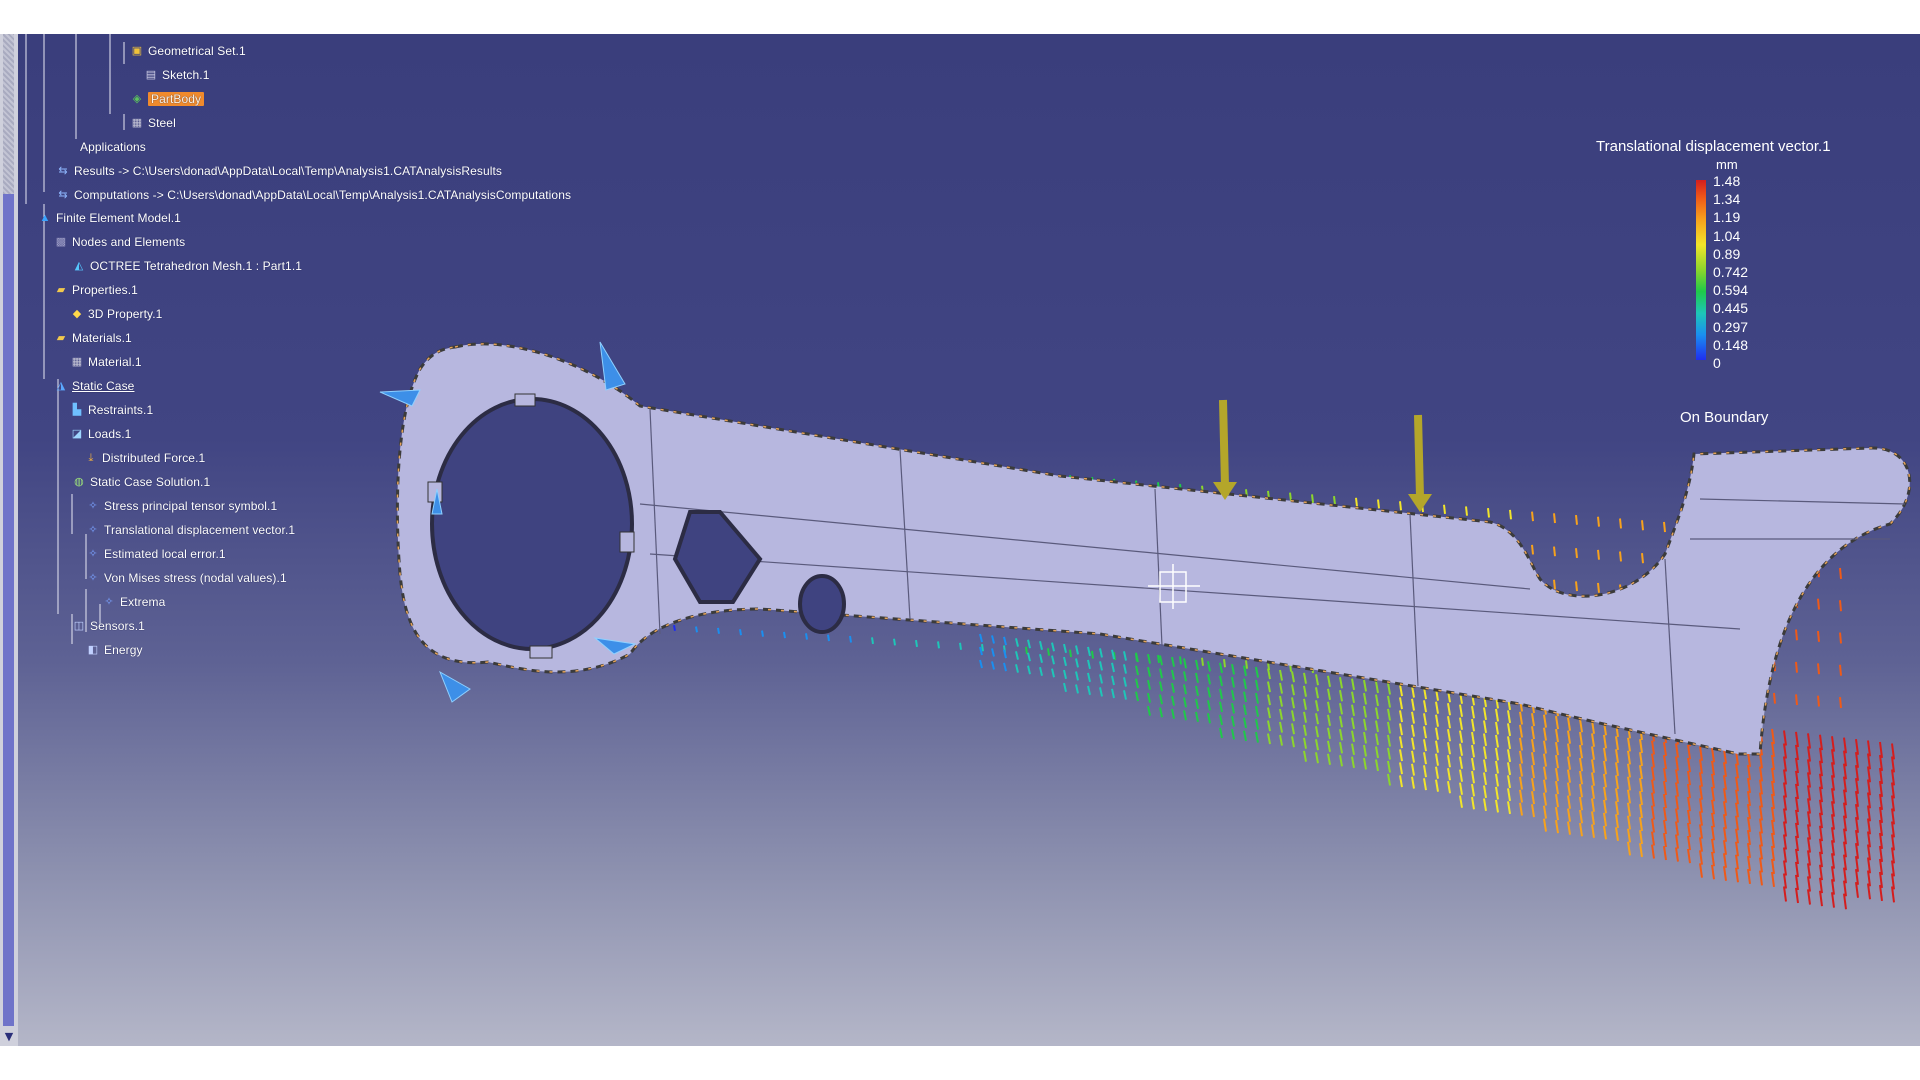  Describe the element at coordinates (9, 1037) in the screenshot. I see `scroll-down-arrow-icon: ▼` at that location.